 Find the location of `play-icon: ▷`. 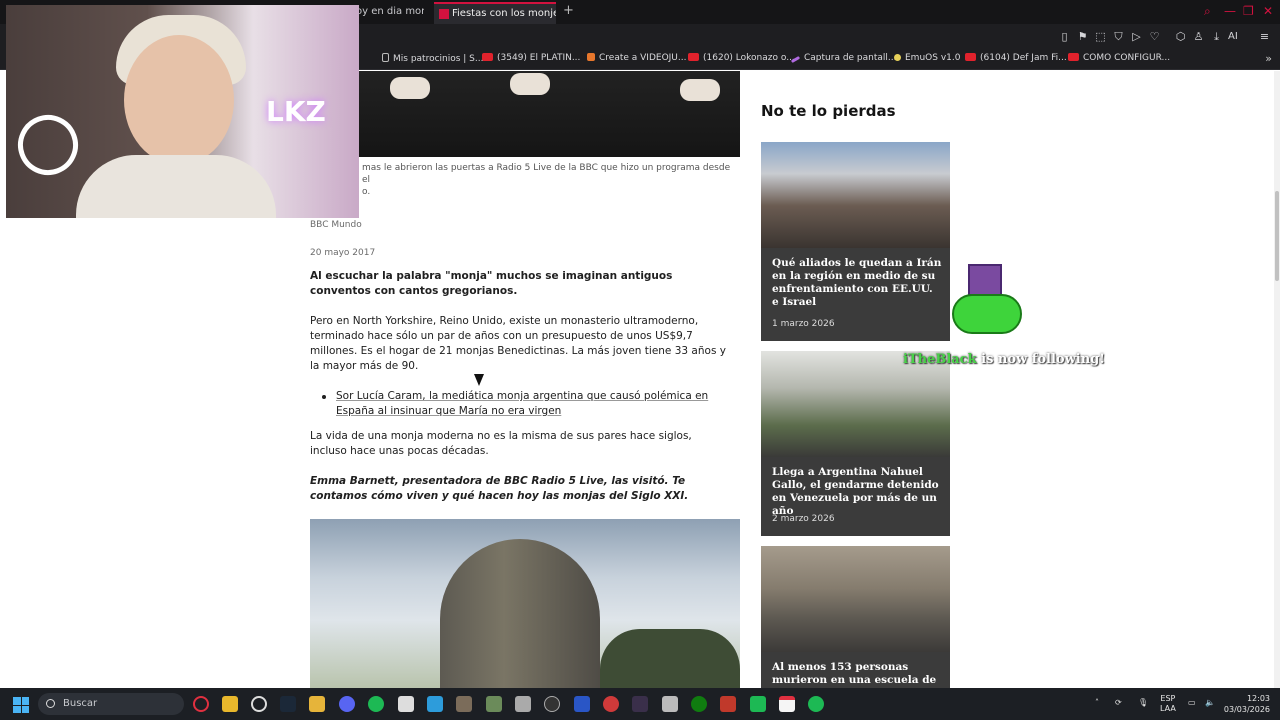

play-icon: ▷ is located at coordinates (1136, 36).